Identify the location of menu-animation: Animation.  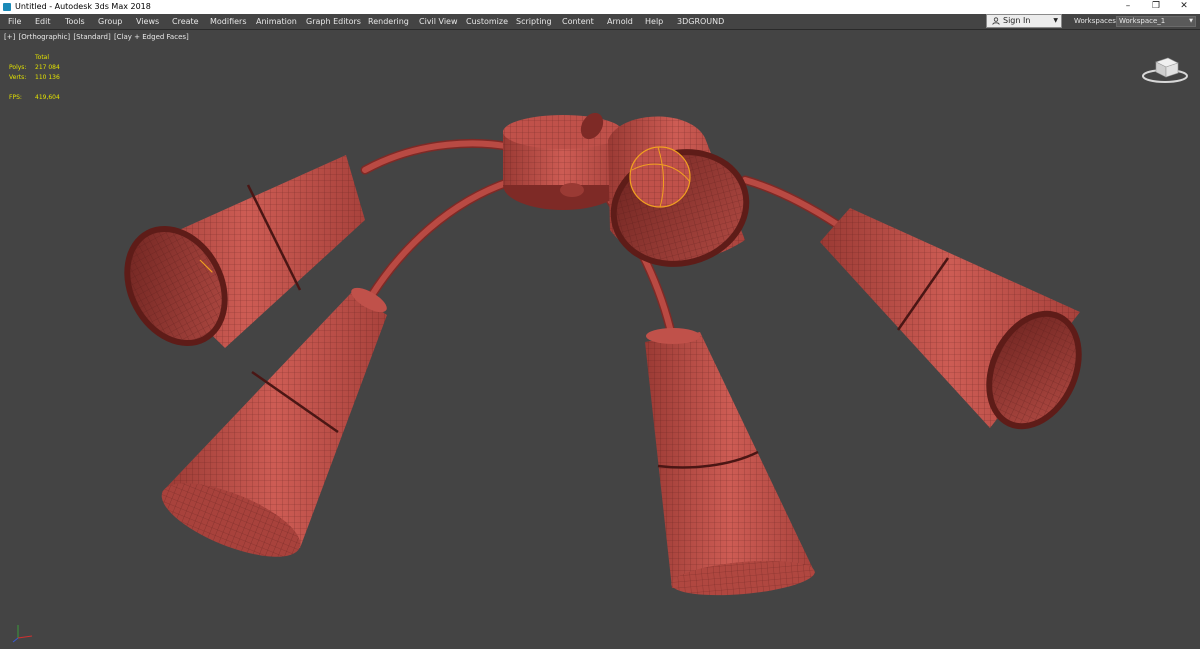
(276, 21).